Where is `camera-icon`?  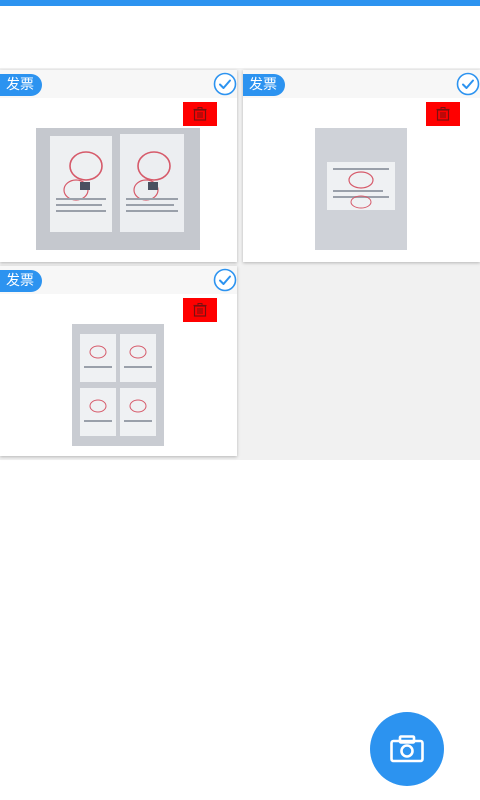 camera-icon is located at coordinates (407, 749).